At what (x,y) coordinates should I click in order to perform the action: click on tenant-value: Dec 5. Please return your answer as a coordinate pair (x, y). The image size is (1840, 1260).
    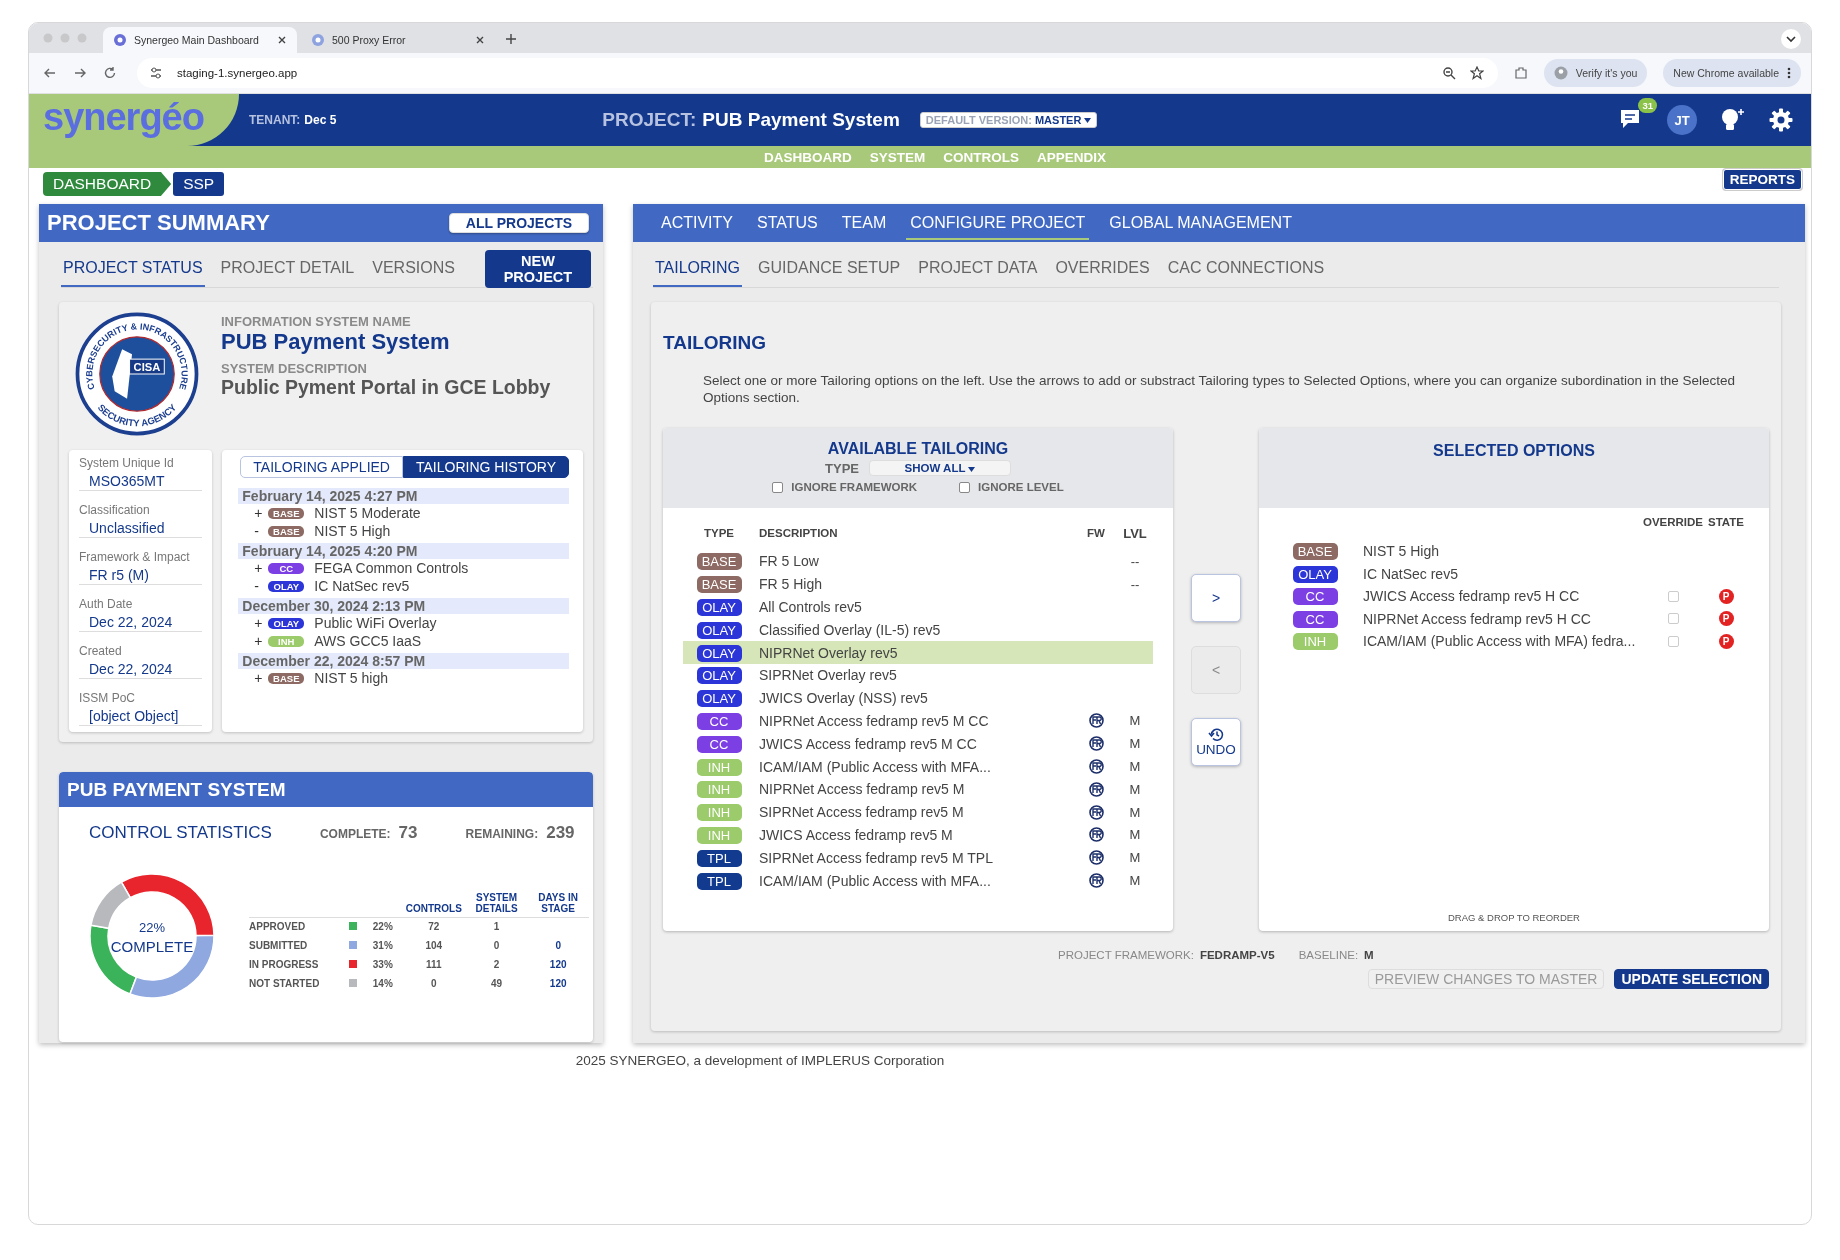
    Looking at the image, I should click on (320, 120).